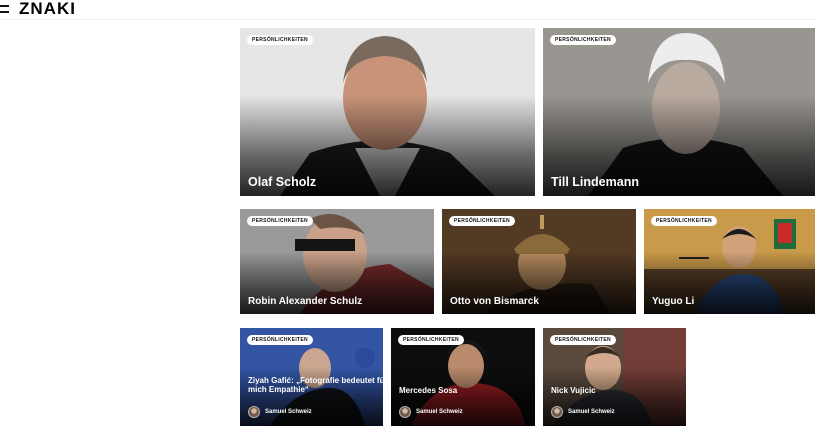  Describe the element at coordinates (47, 9) in the screenshot. I see `site-logo: ZNAKI` at that location.